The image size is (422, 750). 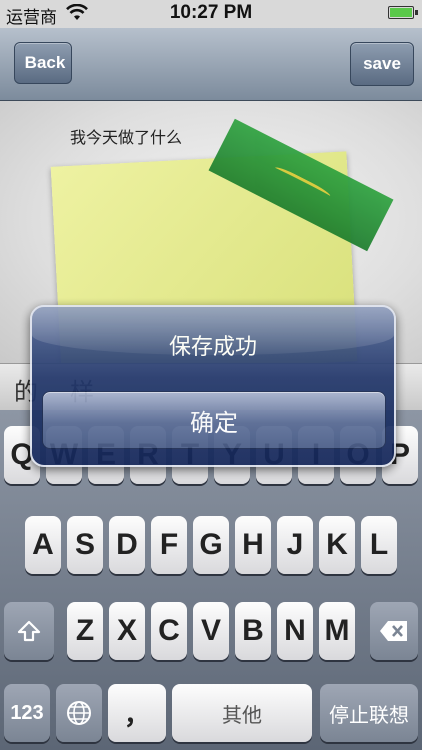 I want to click on stop-prediction-key: 停止联想, so click(x=369, y=713).